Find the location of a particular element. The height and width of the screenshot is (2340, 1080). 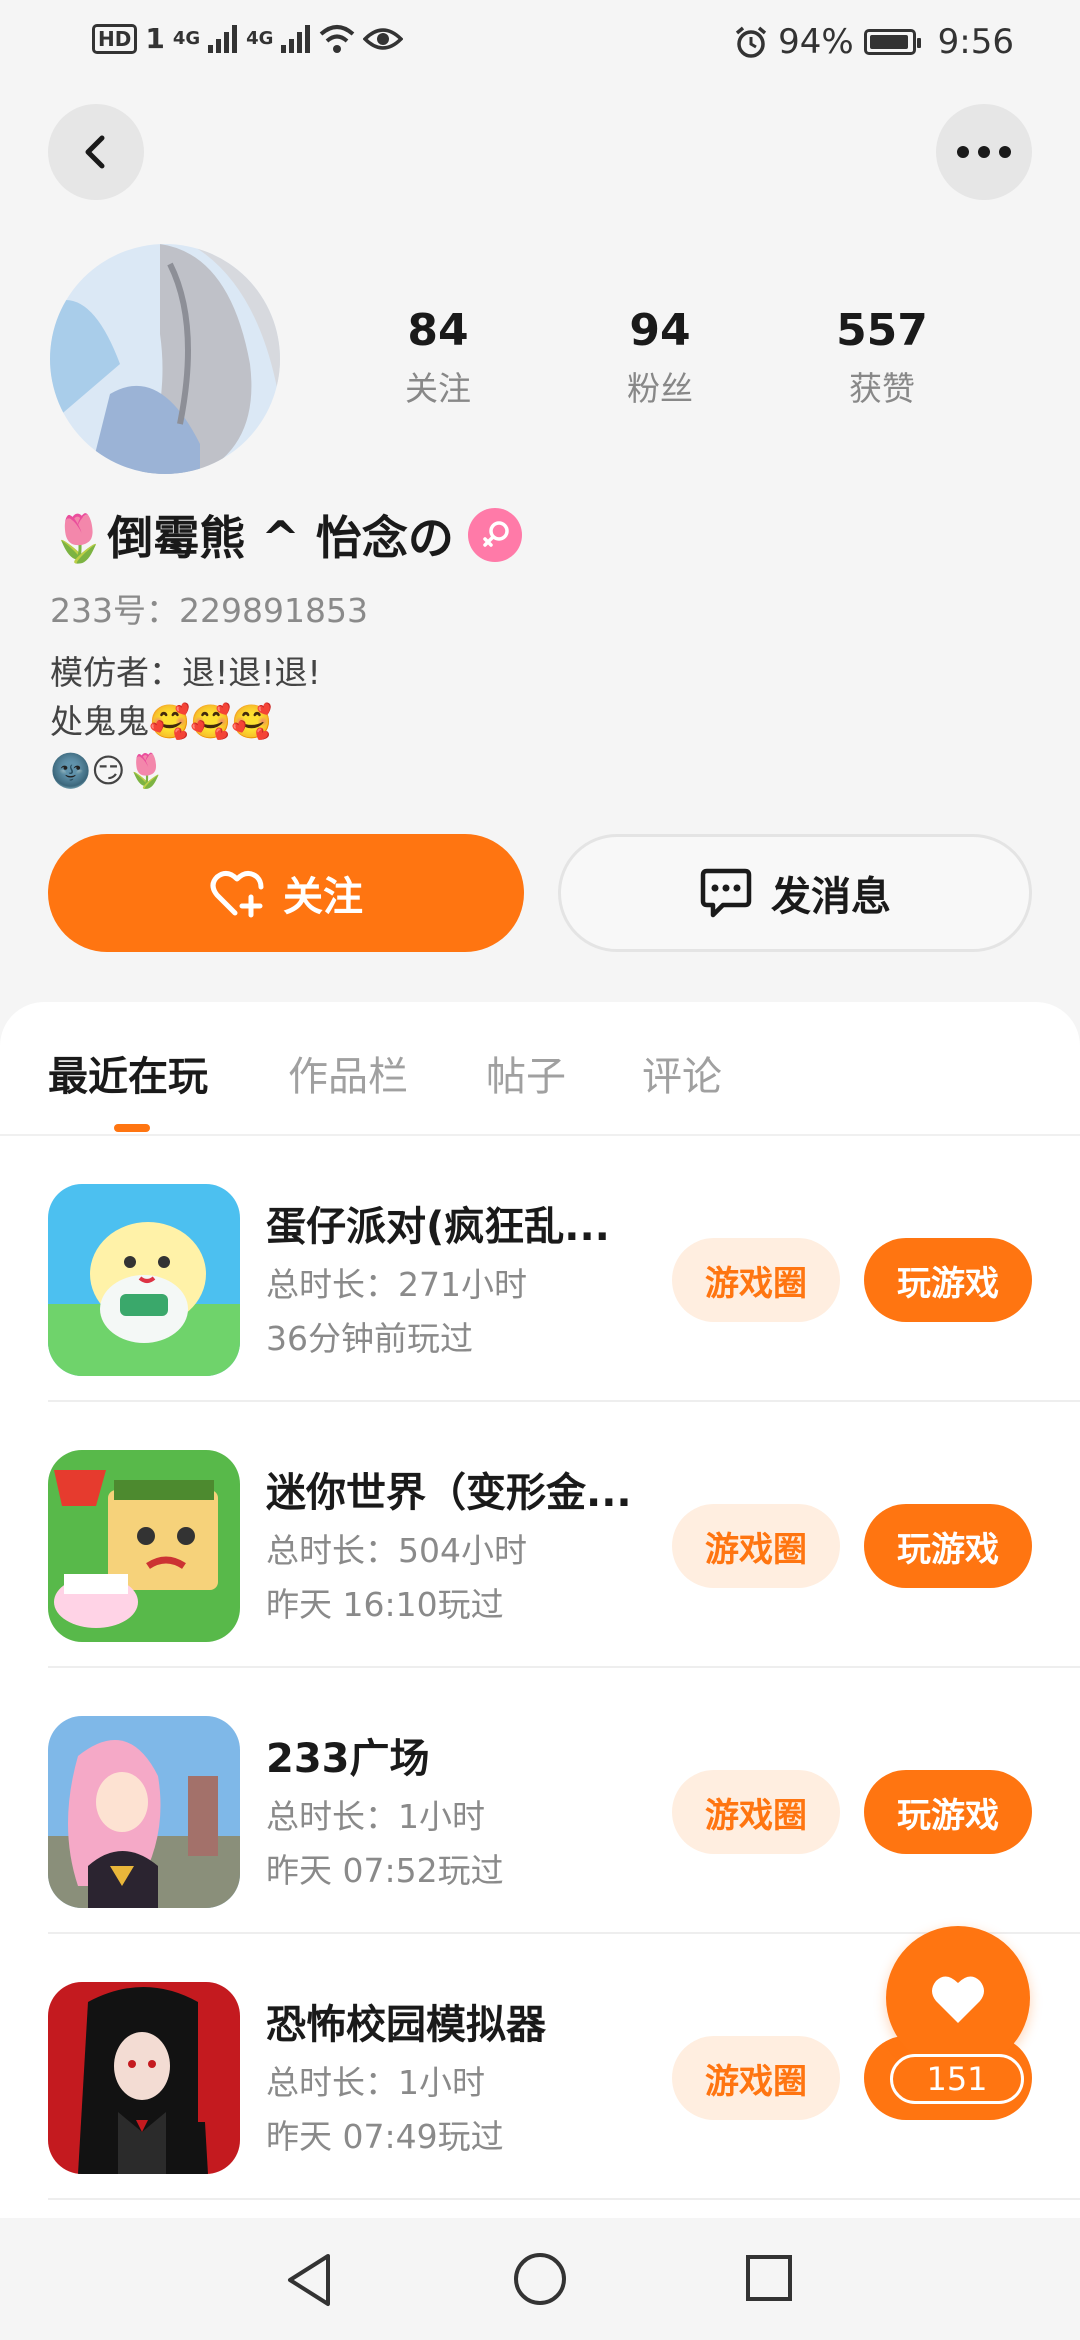

profile-name: 🌷倒霉熊 ^ 怡念の is located at coordinates (252, 538).